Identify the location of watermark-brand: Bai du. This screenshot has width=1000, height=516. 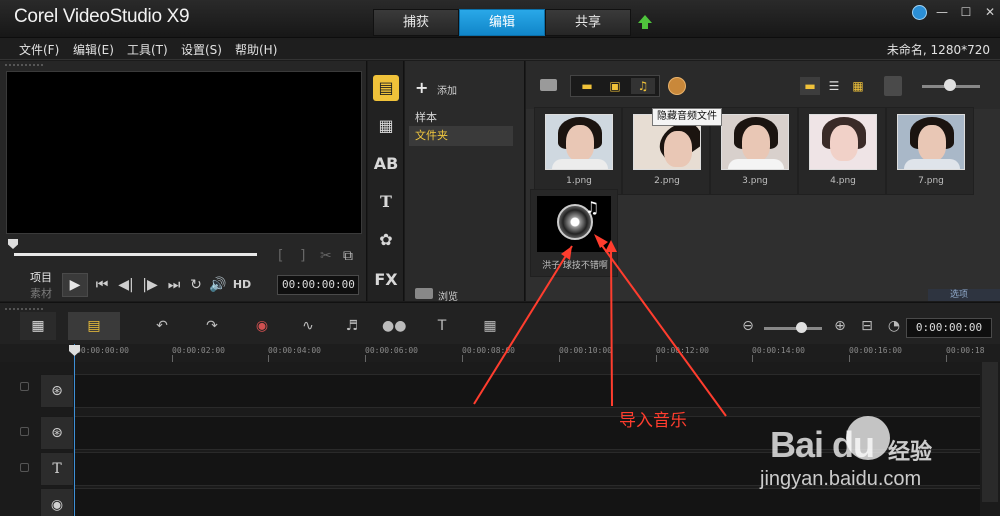
(822, 444).